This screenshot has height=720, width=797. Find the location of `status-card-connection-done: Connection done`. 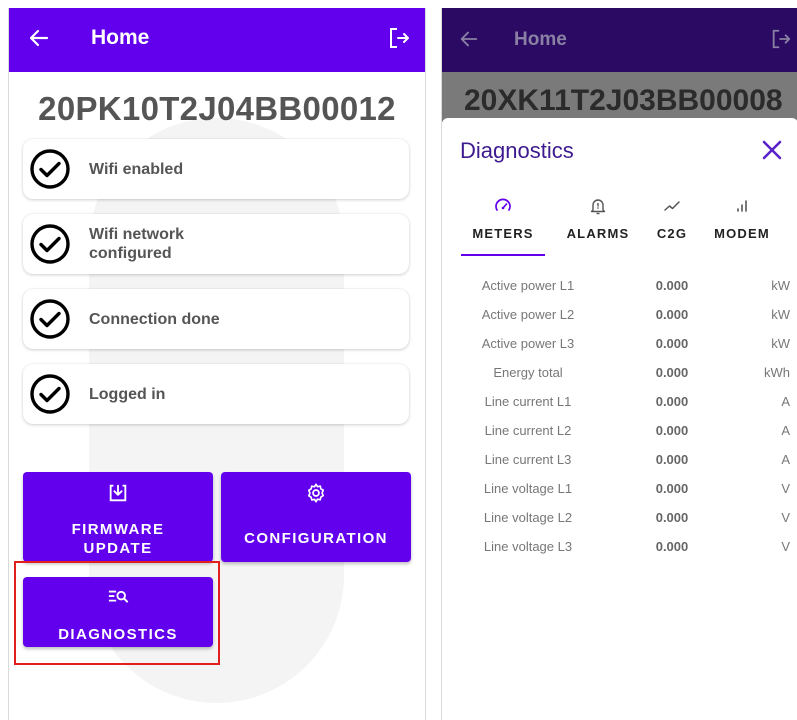

status-card-connection-done: Connection done is located at coordinates (216, 319).